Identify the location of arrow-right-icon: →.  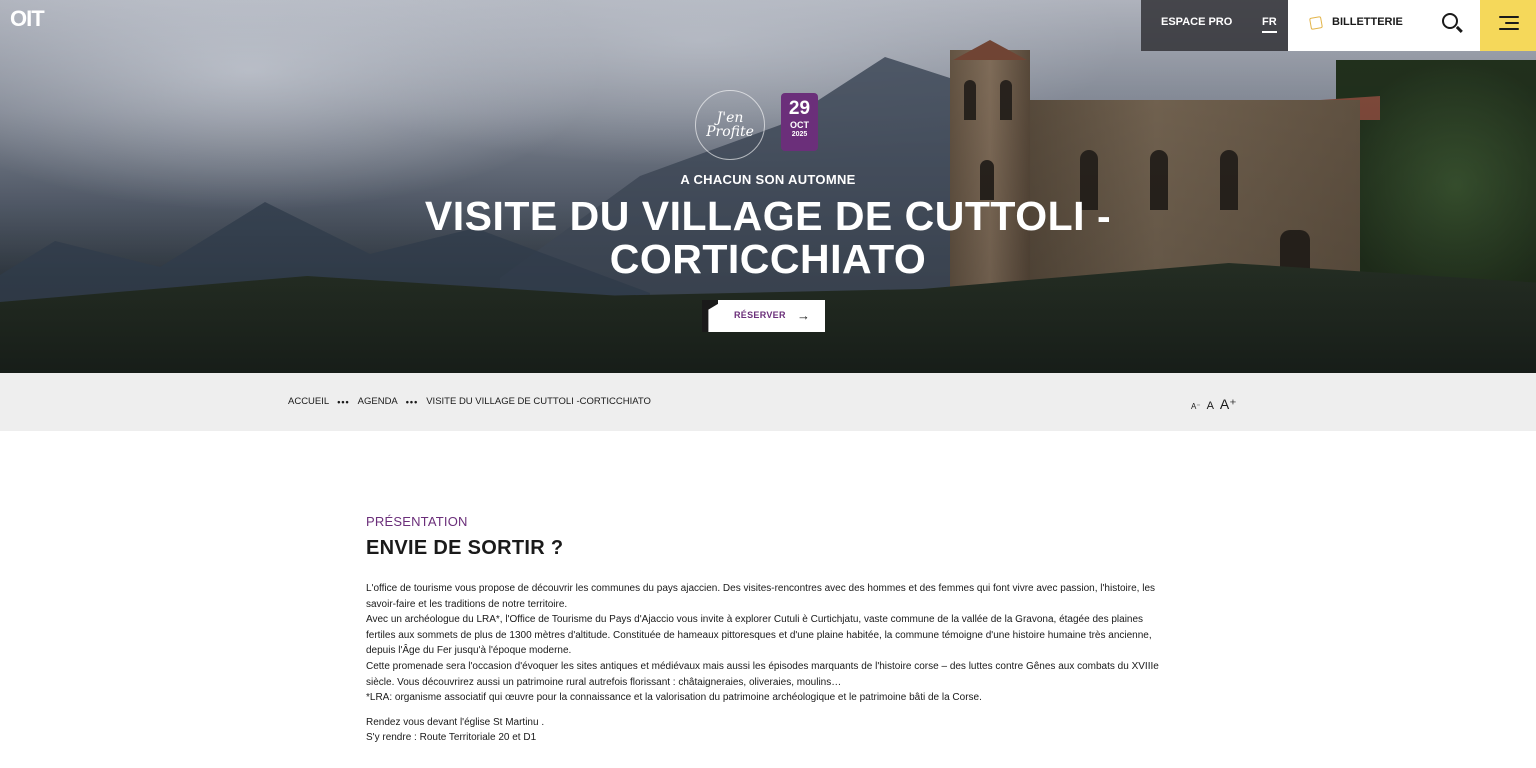
(803, 315).